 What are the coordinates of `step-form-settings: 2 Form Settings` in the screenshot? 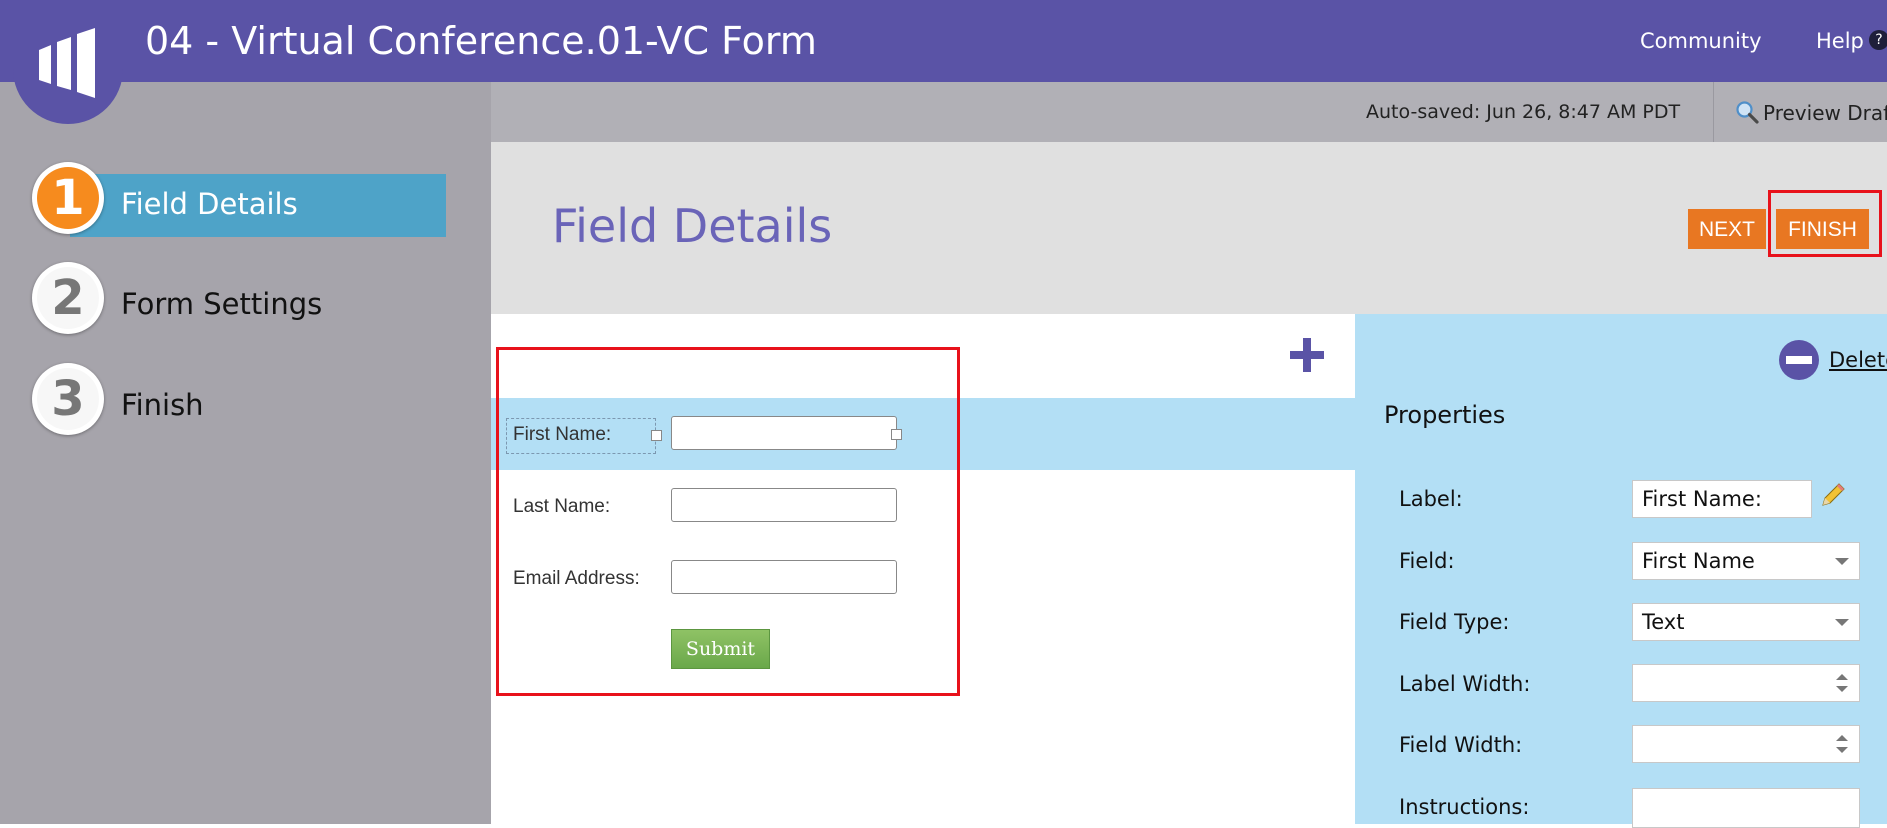 It's located at (245, 300).